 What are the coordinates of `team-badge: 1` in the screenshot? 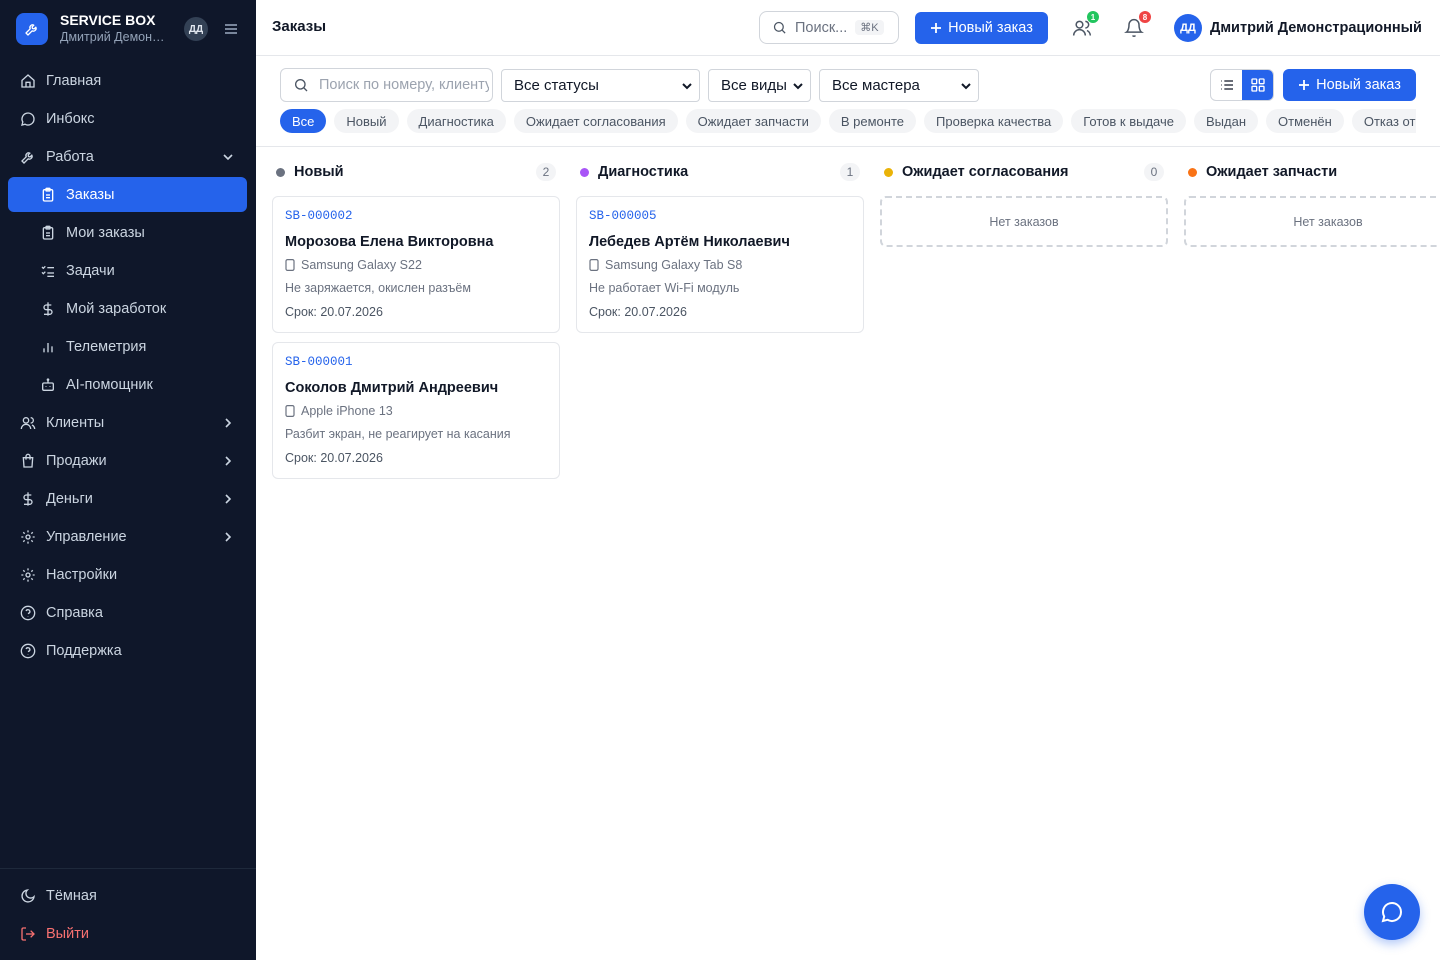 It's located at (1093, 17).